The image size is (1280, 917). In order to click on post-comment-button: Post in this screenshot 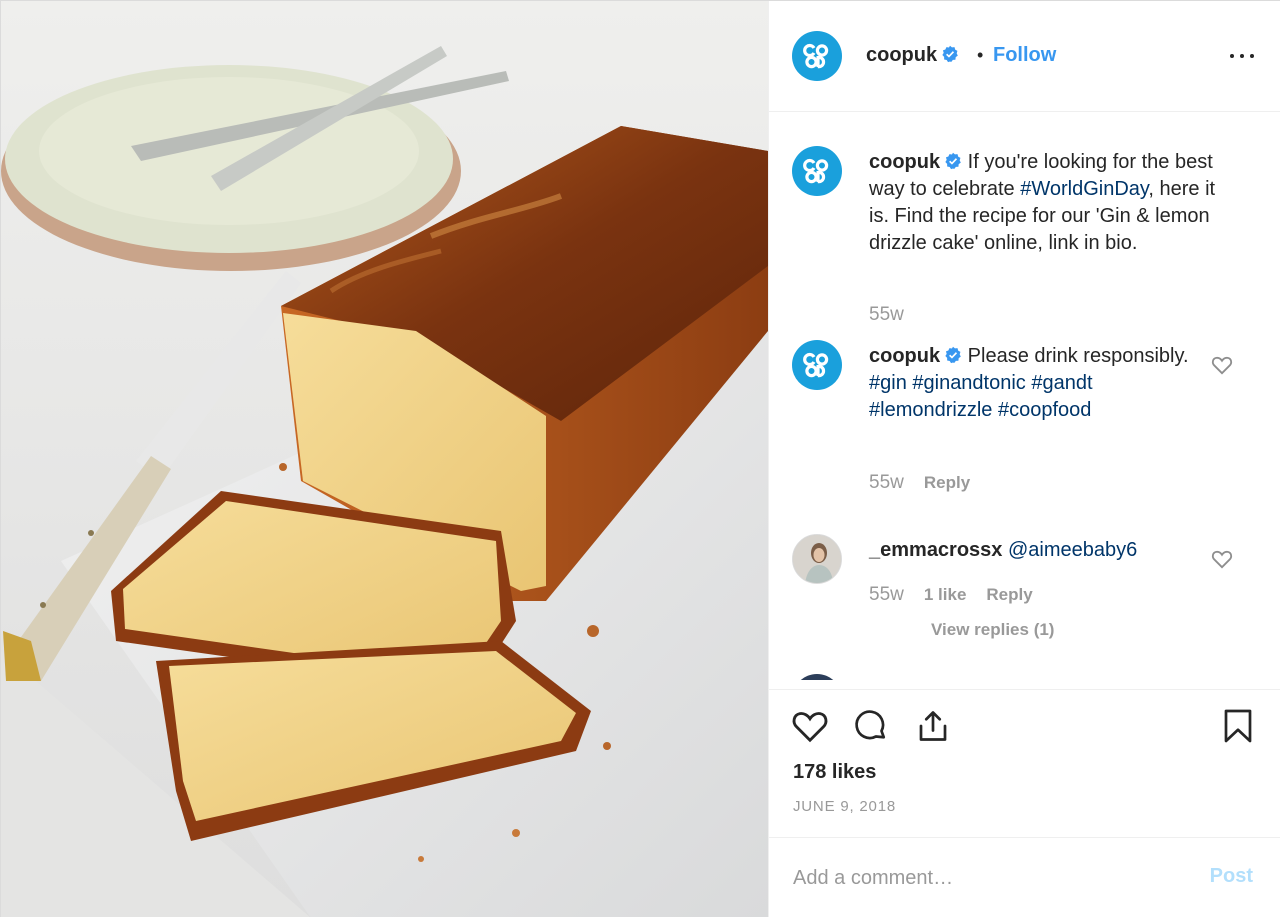, I will do `click(1231, 876)`.